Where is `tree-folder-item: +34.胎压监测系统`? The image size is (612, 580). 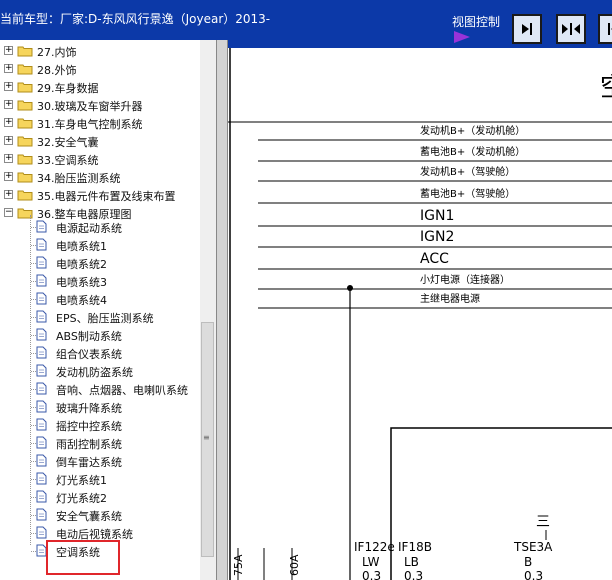 tree-folder-item: +34.胎压监测系统 is located at coordinates (108, 177).